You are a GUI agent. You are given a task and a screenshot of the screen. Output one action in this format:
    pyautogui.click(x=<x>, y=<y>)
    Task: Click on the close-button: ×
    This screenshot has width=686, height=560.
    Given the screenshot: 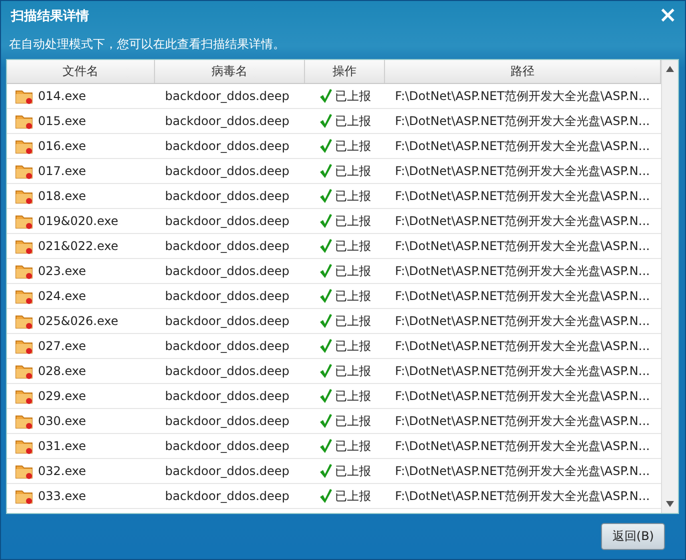 What is the action you would take?
    pyautogui.click(x=667, y=16)
    